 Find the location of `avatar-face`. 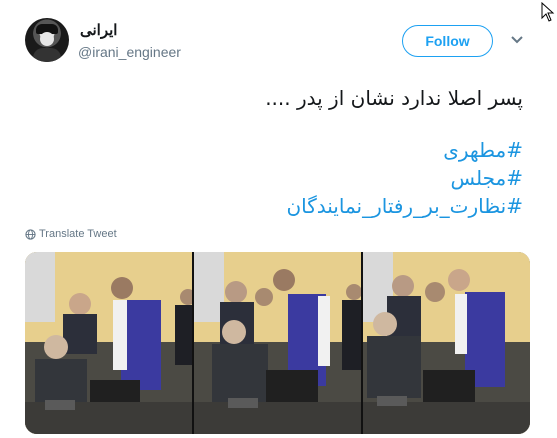

avatar-face is located at coordinates (47, 39).